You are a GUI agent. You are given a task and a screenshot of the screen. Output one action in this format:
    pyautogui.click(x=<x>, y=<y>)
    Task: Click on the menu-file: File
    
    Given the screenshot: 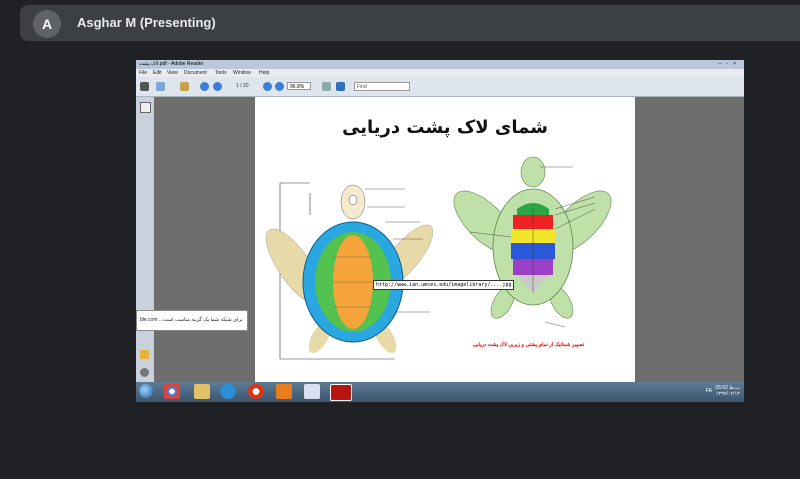 What is the action you would take?
    pyautogui.click(x=143, y=73)
    